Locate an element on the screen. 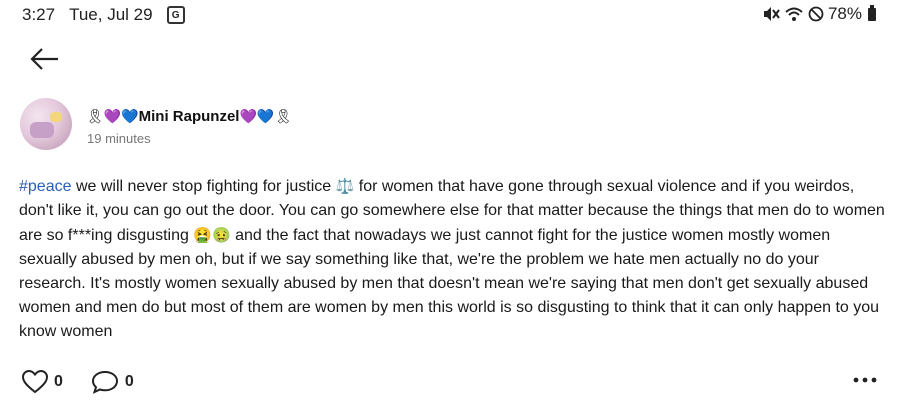  status-left: 3:27 Tue, Jul 29 G is located at coordinates (103, 15).